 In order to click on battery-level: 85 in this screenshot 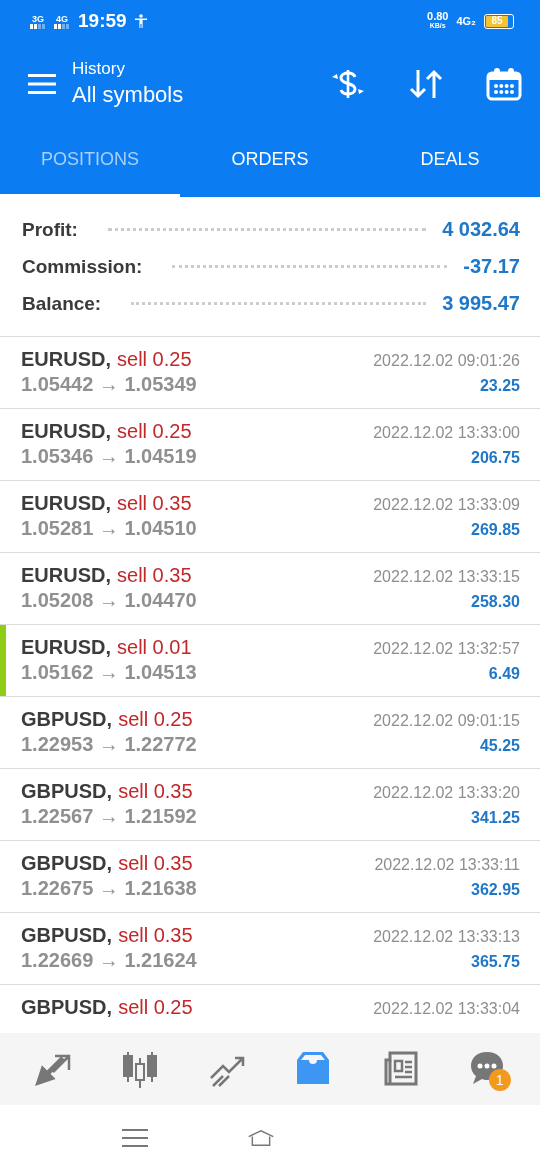, I will do `click(497, 21)`.